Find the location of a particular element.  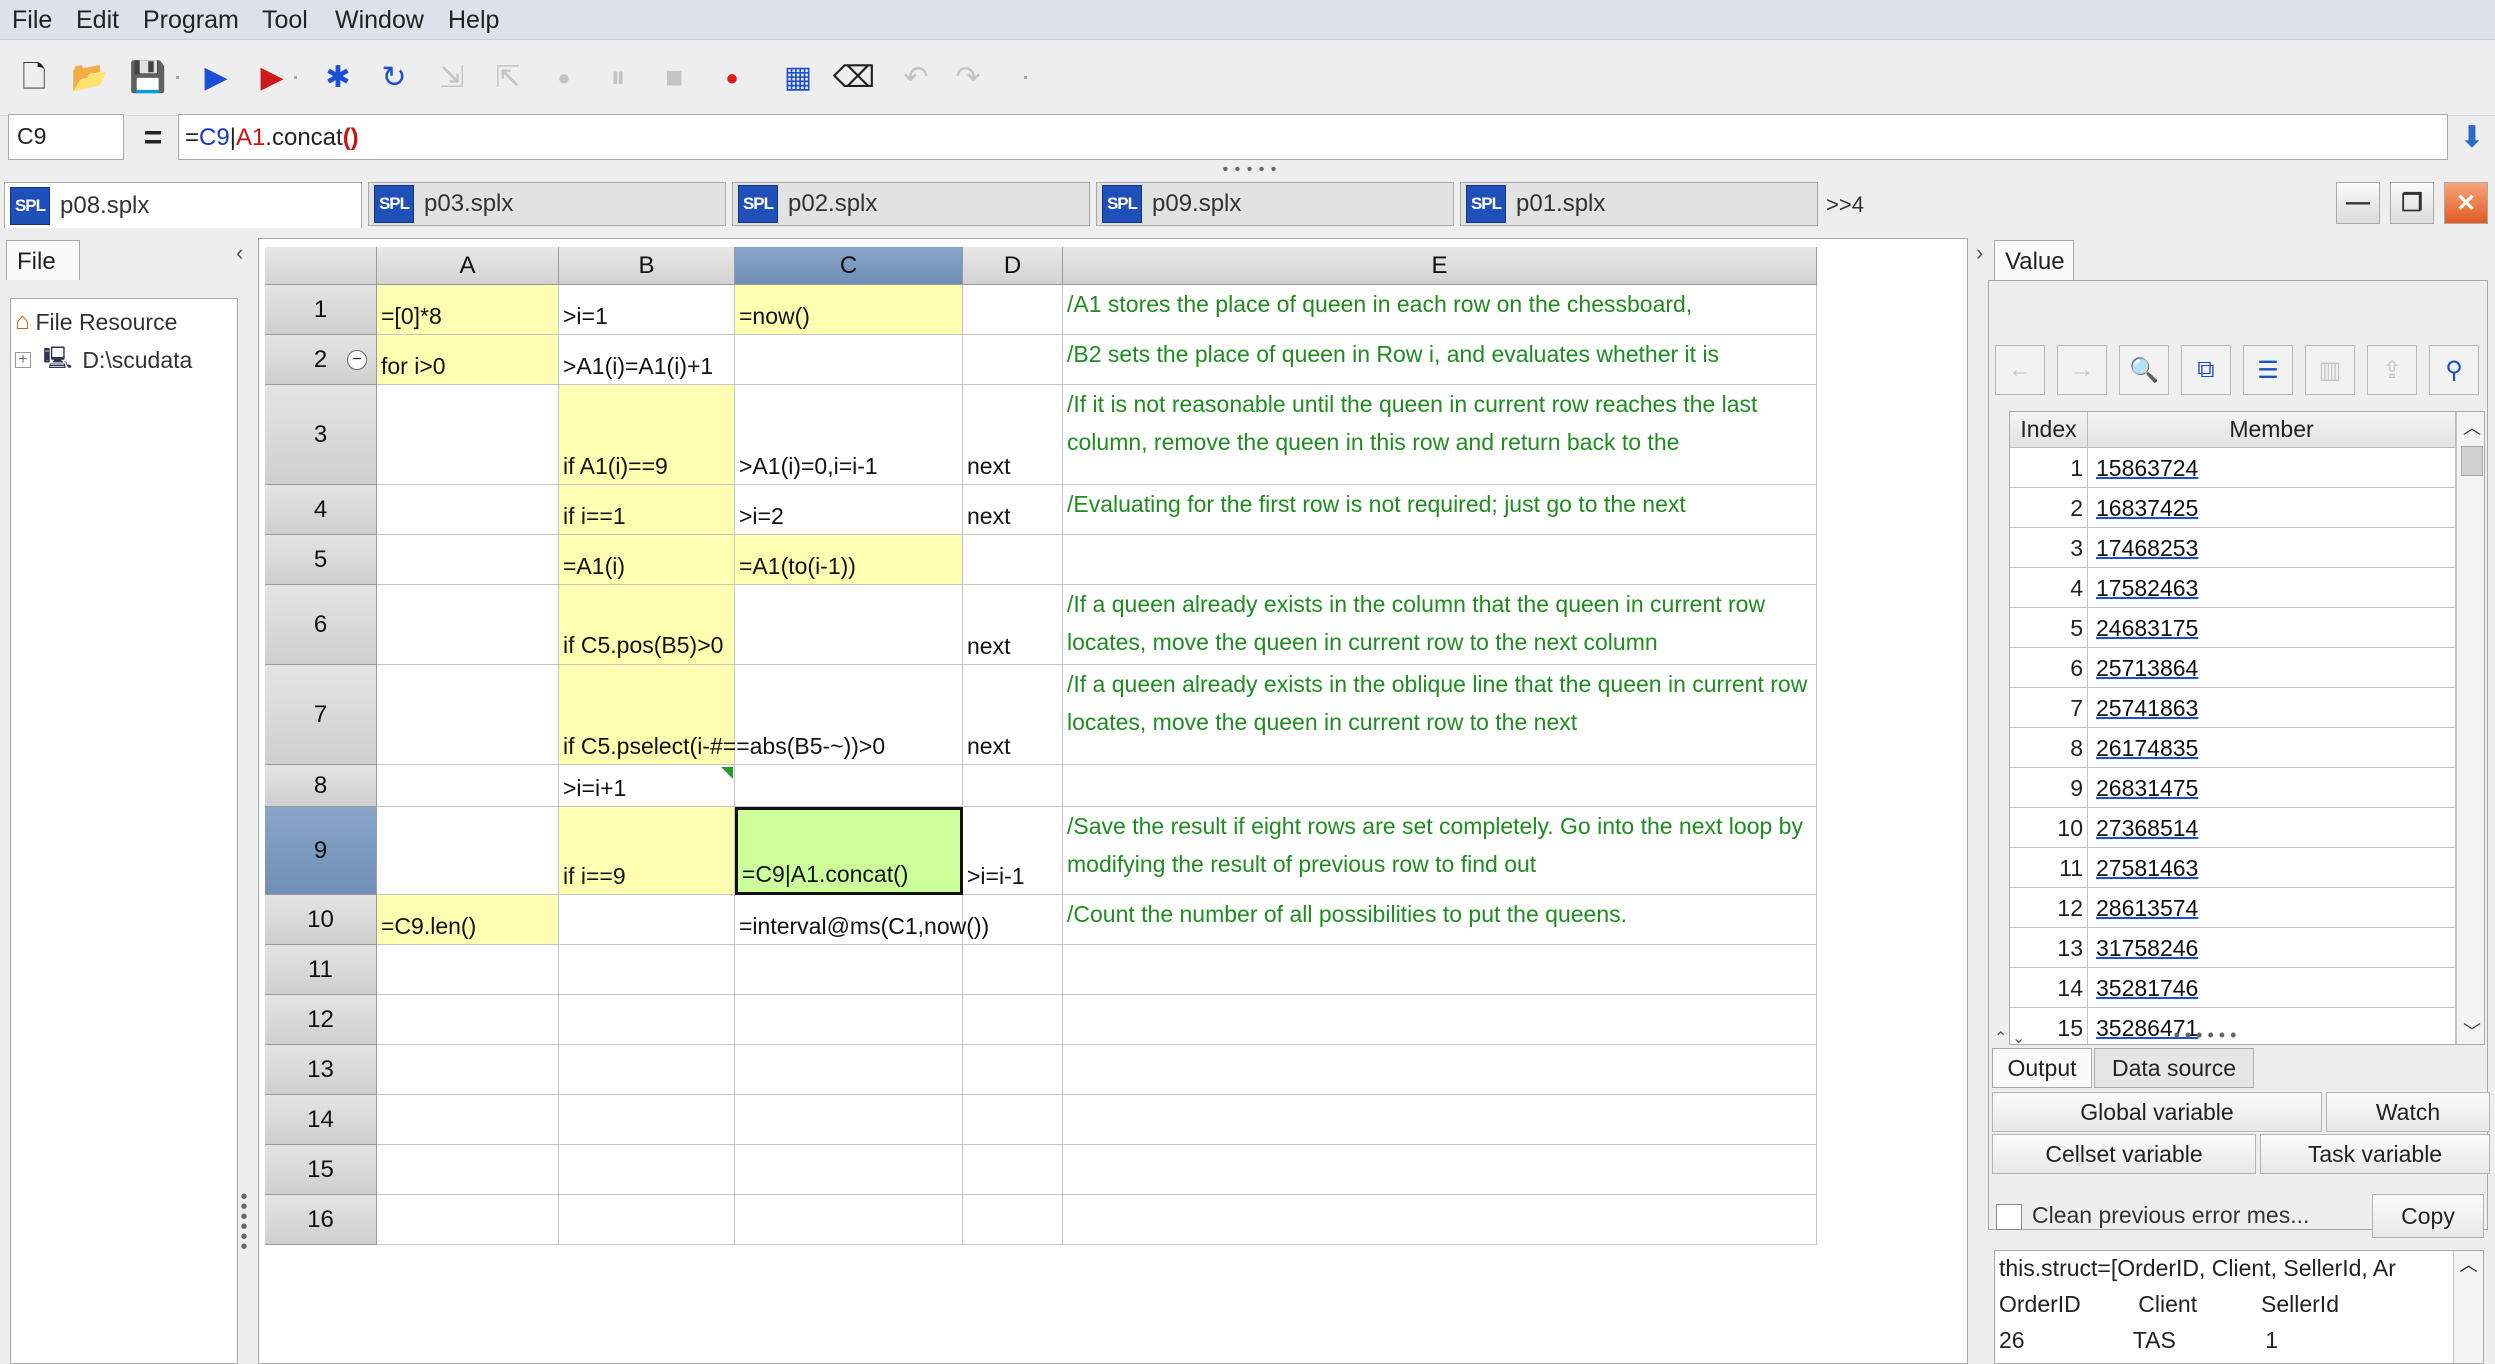

value-row-index: 6 is located at coordinates (2049, 668).